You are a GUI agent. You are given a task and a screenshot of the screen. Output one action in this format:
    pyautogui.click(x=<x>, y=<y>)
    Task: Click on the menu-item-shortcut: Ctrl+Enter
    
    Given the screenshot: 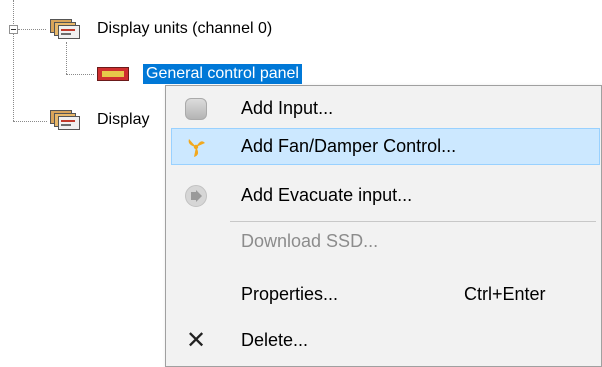 What is the action you would take?
    pyautogui.click(x=505, y=294)
    